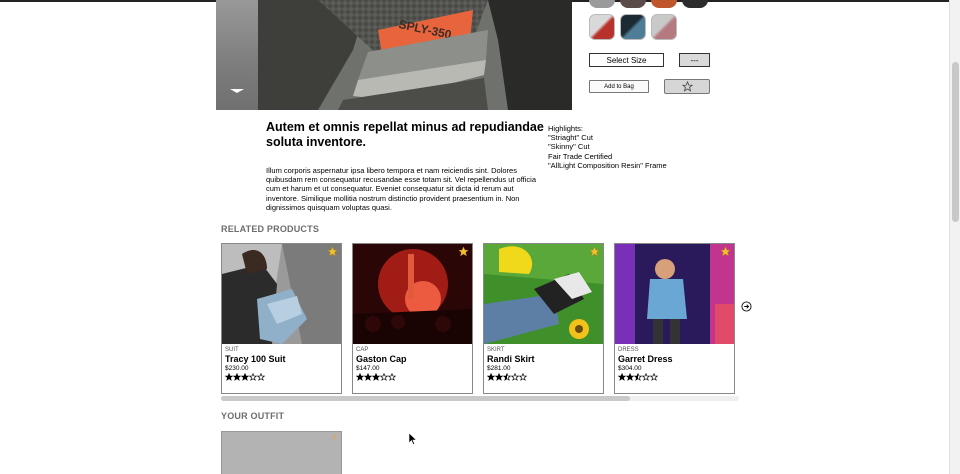 The image size is (960, 474). I want to click on image-thumbnail-strip, so click(237, 55).